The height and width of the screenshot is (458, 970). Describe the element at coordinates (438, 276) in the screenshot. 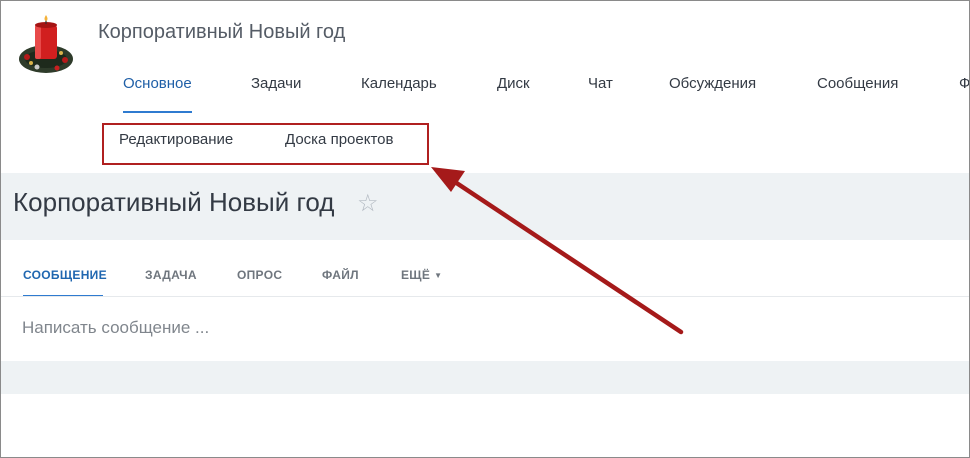

I see `caret-down-icon: ▼` at that location.